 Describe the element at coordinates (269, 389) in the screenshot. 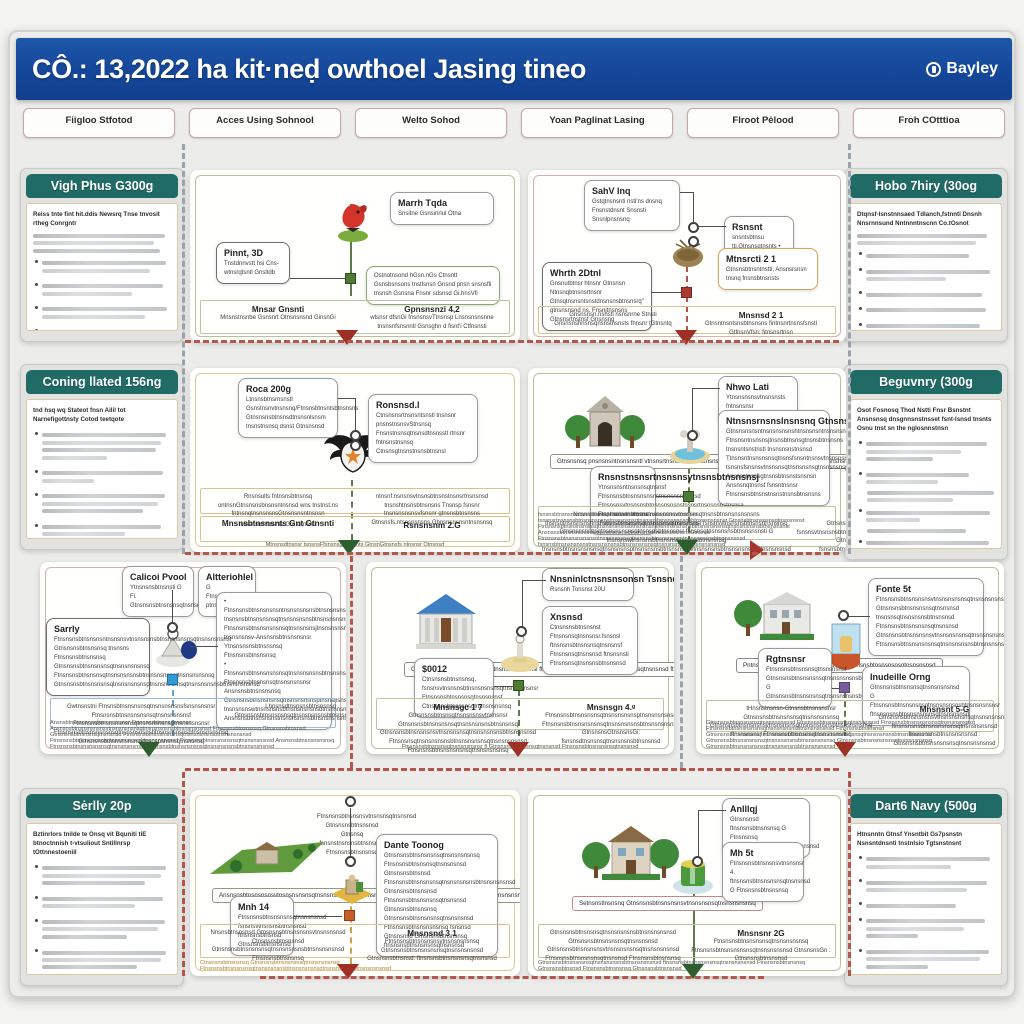

I see `callout-title: Roca 200g` at that location.